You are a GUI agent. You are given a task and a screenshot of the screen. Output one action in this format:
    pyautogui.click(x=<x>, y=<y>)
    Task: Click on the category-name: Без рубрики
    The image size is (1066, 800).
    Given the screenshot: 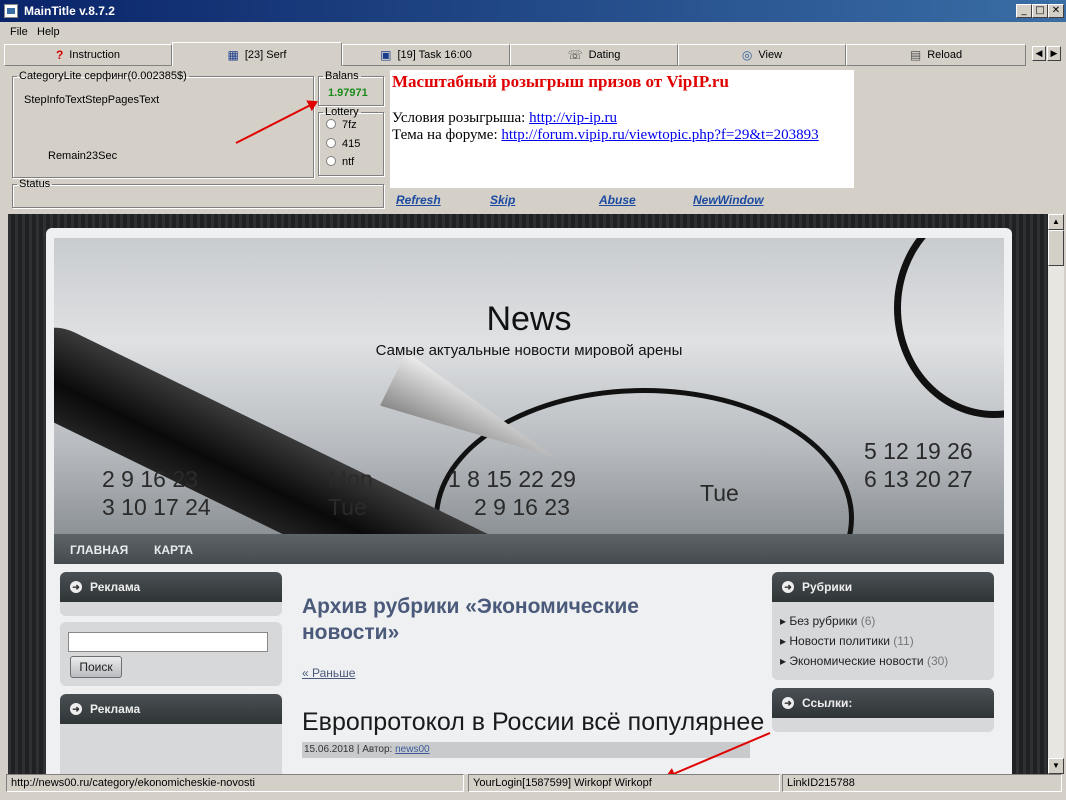 What is the action you would take?
    pyautogui.click(x=823, y=621)
    